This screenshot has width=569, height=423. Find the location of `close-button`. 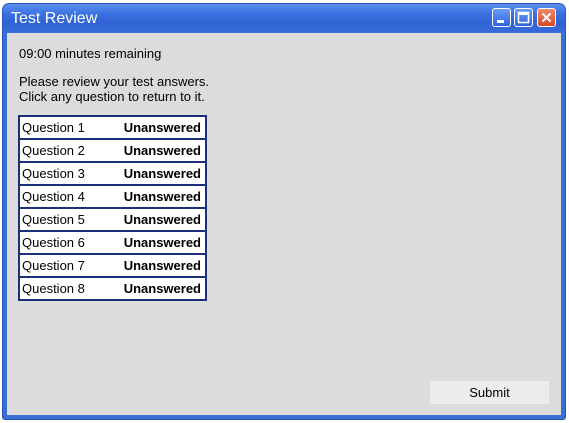

close-button is located at coordinates (546, 17).